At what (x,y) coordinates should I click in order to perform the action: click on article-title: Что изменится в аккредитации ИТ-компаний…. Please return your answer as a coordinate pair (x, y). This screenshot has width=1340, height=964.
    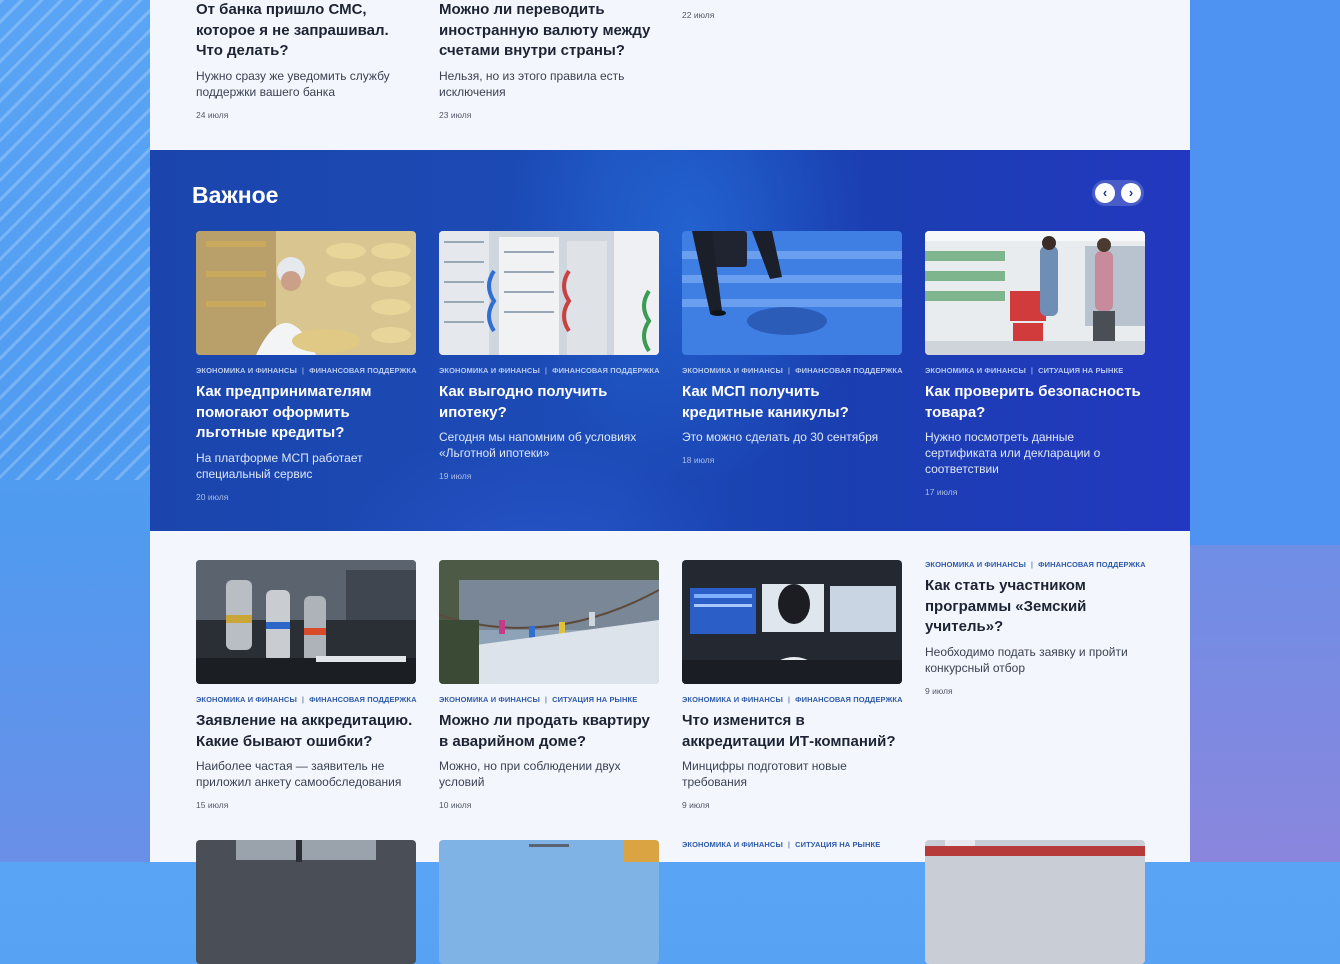
    Looking at the image, I should click on (792, 731).